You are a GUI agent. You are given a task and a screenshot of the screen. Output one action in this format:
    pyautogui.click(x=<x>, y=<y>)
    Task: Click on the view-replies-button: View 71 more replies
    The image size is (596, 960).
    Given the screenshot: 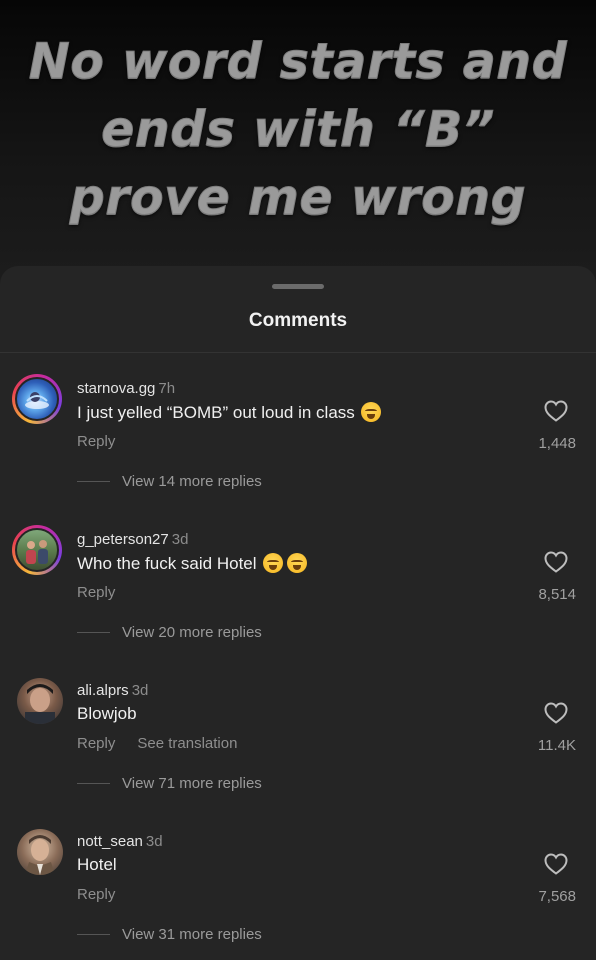 What is the action you would take?
    pyautogui.click(x=169, y=783)
    